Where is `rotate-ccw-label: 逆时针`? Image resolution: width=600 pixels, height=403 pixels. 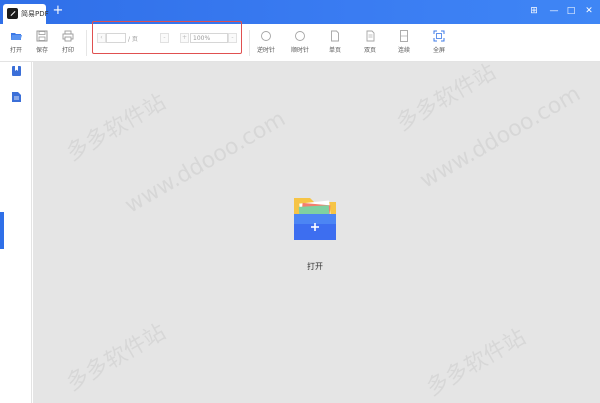 rotate-ccw-label: 逆时针 is located at coordinates (265, 50).